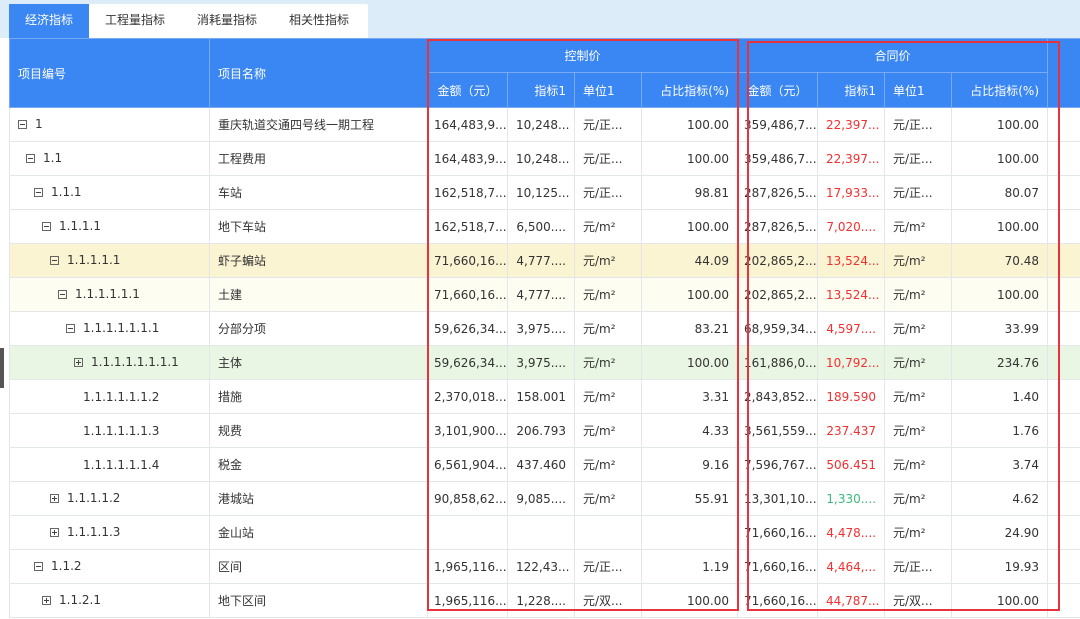 This screenshot has width=1080, height=619. I want to click on cell-contract-index: 237.437, so click(851, 430).